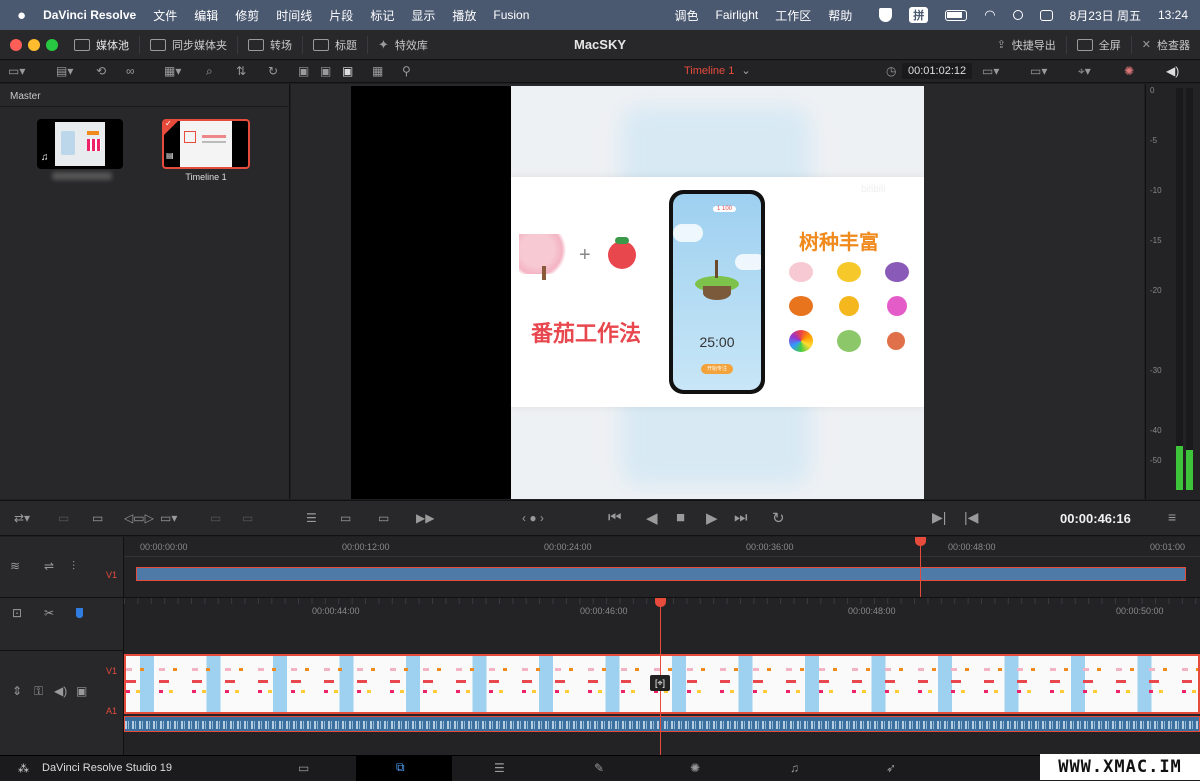 The width and height of the screenshot is (1200, 781). Describe the element at coordinates (89, 15) in the screenshot. I see `menu-app: DaVinci Resolve` at that location.